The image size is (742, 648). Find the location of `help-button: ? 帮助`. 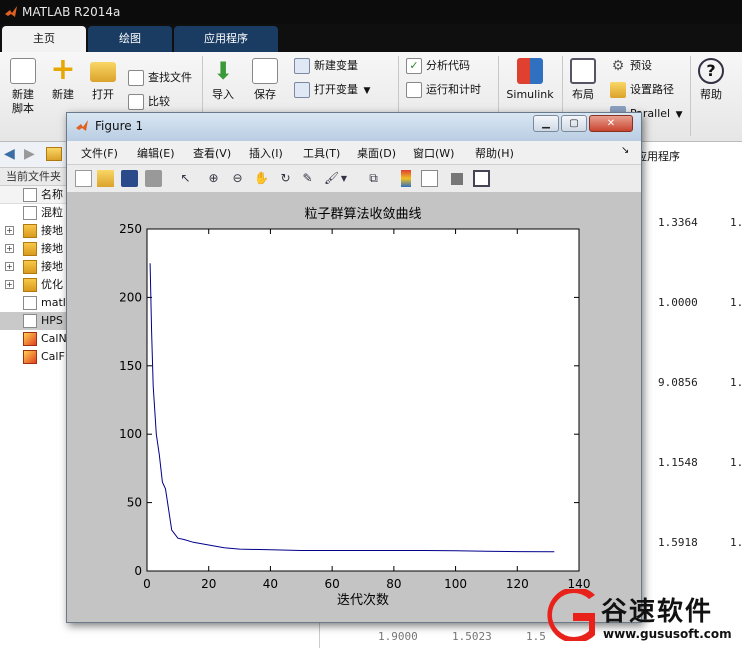

help-button: ? 帮助 is located at coordinates (711, 80).